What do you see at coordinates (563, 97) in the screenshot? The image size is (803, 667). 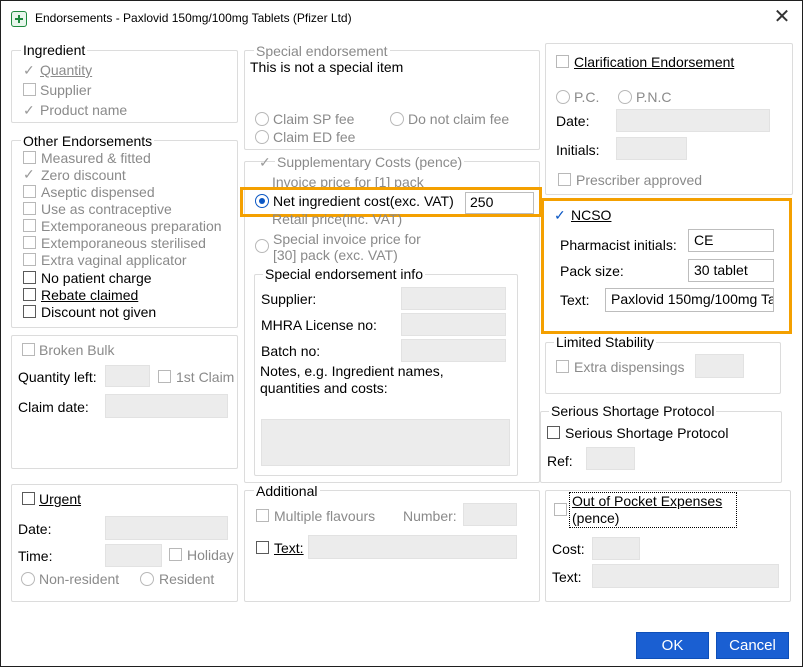 I see `pc-radio` at bounding box center [563, 97].